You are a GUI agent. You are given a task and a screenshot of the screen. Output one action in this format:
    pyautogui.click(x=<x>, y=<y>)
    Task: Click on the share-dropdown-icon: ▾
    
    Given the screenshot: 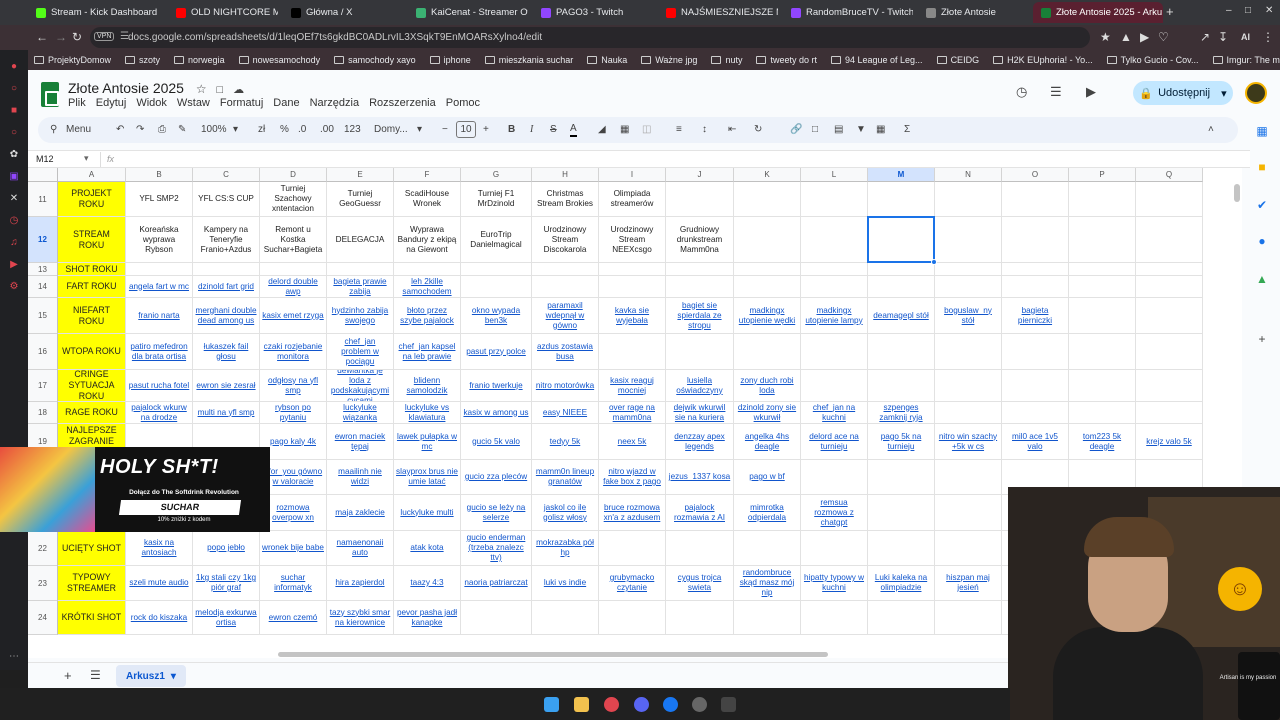 What is the action you would take?
    pyautogui.click(x=1224, y=93)
    